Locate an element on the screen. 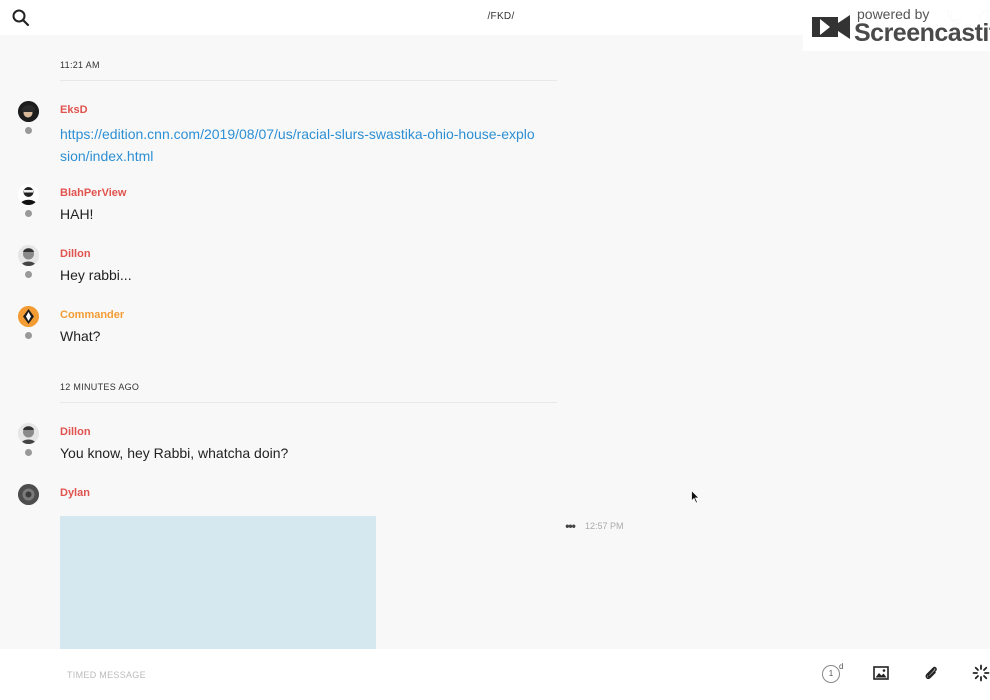 This screenshot has height=700, width=990. time-separator: 12 MINUTES AGO is located at coordinates (308, 392).